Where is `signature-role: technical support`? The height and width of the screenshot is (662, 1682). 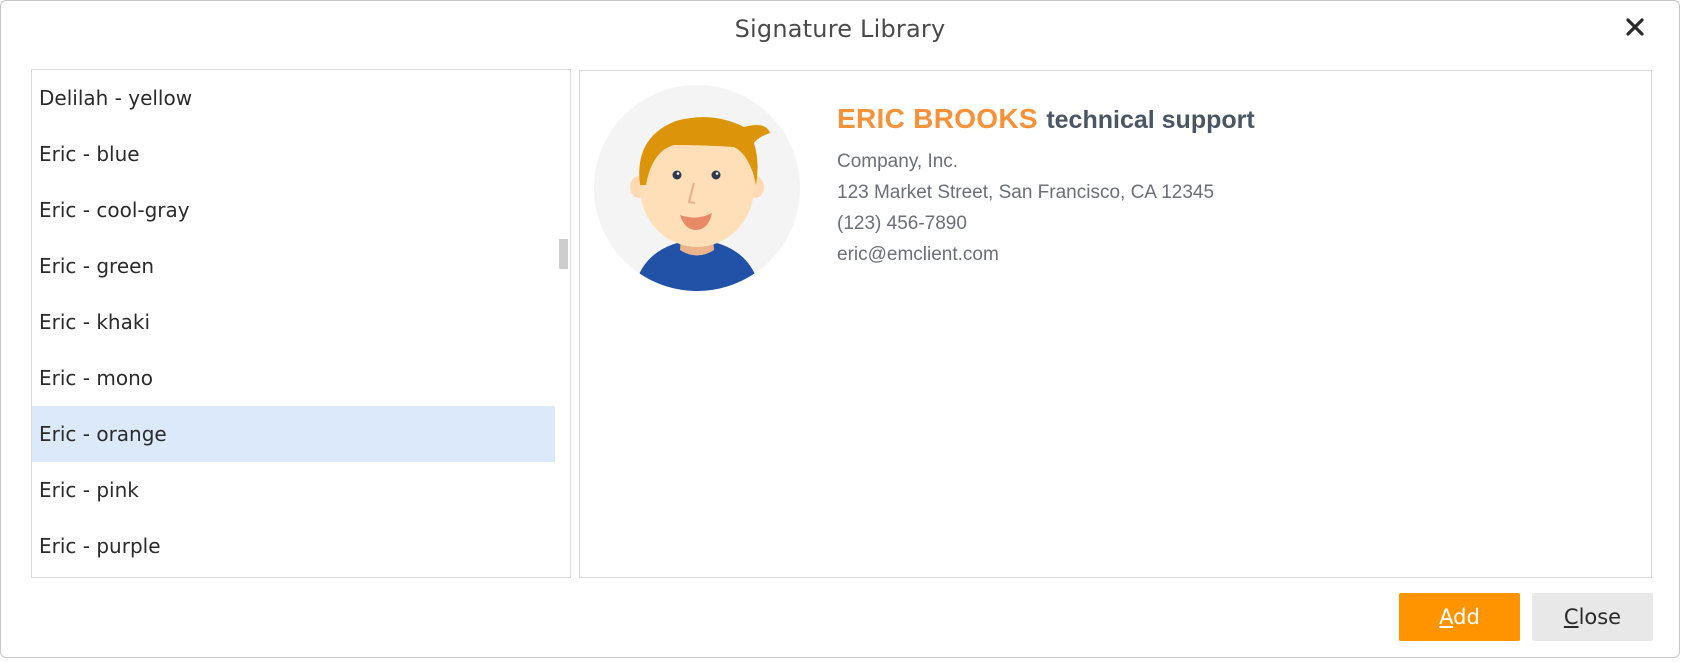 signature-role: technical support is located at coordinates (1150, 120).